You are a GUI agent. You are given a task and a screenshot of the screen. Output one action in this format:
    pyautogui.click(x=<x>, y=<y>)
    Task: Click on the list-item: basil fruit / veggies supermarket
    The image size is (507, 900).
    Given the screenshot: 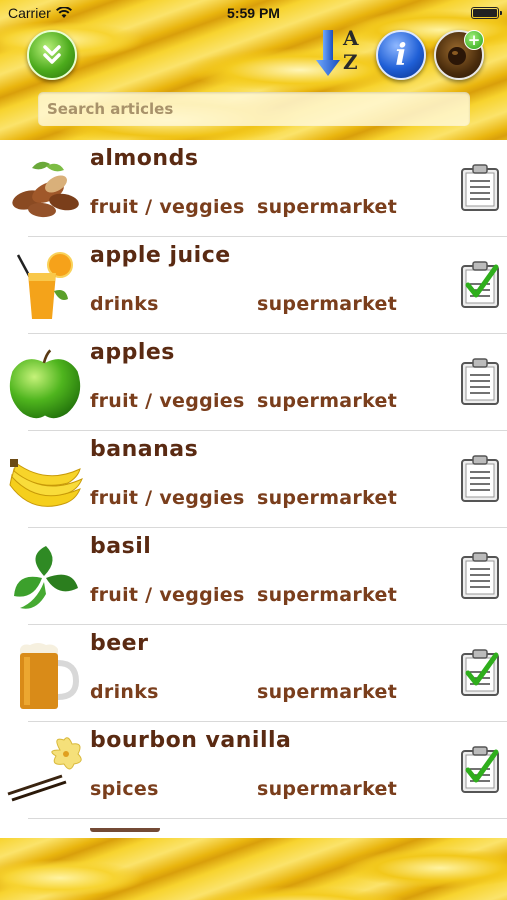 What is the action you would take?
    pyautogui.click(x=253, y=576)
    